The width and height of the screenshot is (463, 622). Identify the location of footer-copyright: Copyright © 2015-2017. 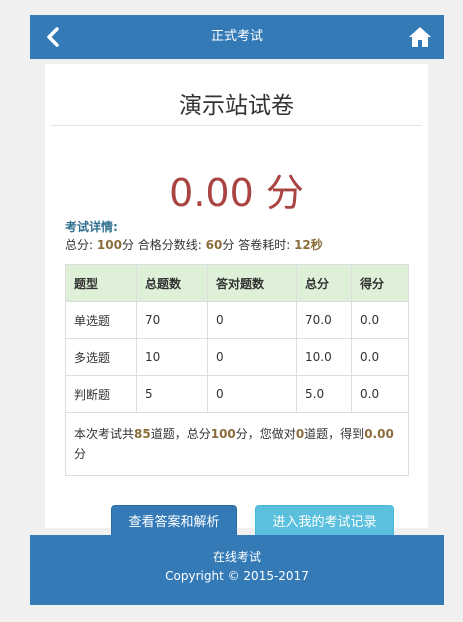
(237, 576).